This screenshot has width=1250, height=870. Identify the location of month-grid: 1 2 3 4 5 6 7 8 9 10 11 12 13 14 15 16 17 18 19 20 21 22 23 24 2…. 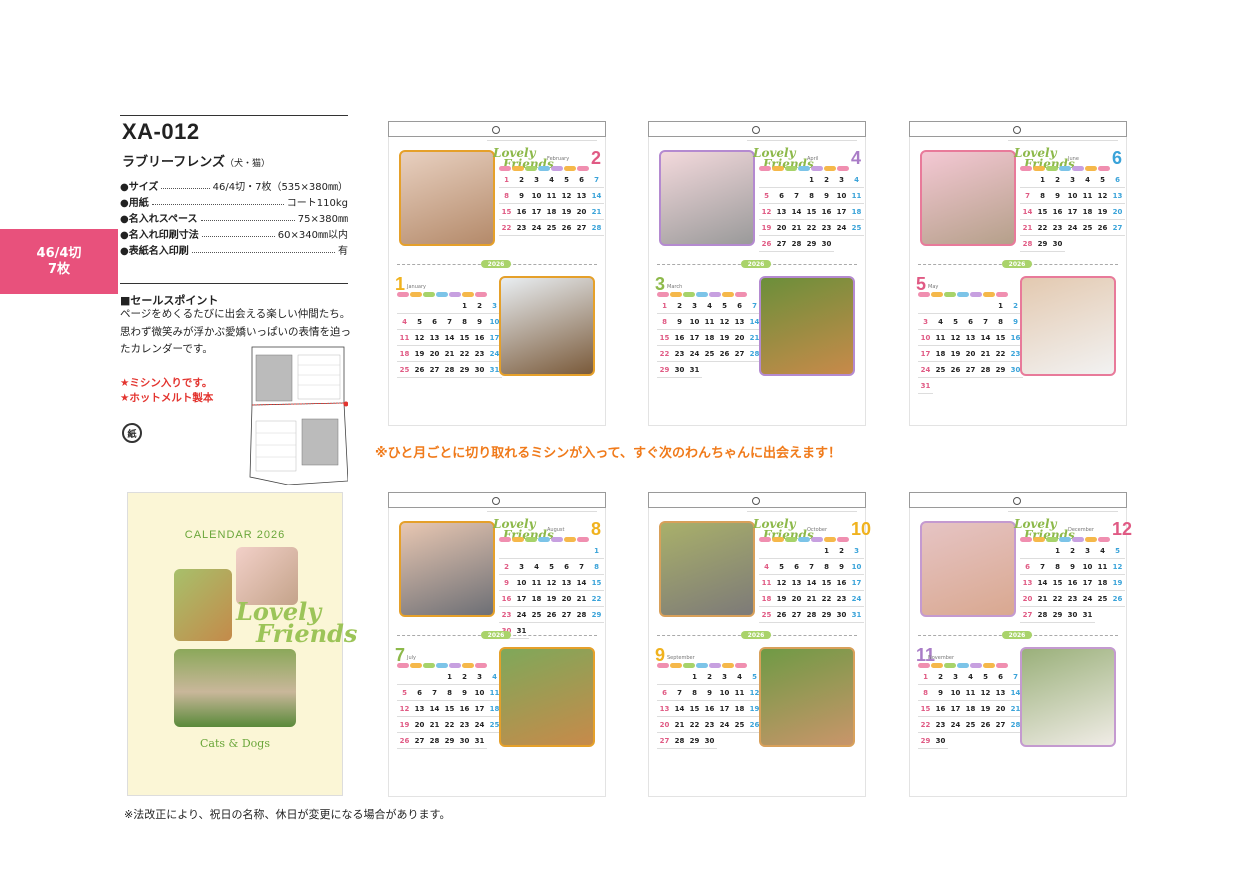
(449, 709).